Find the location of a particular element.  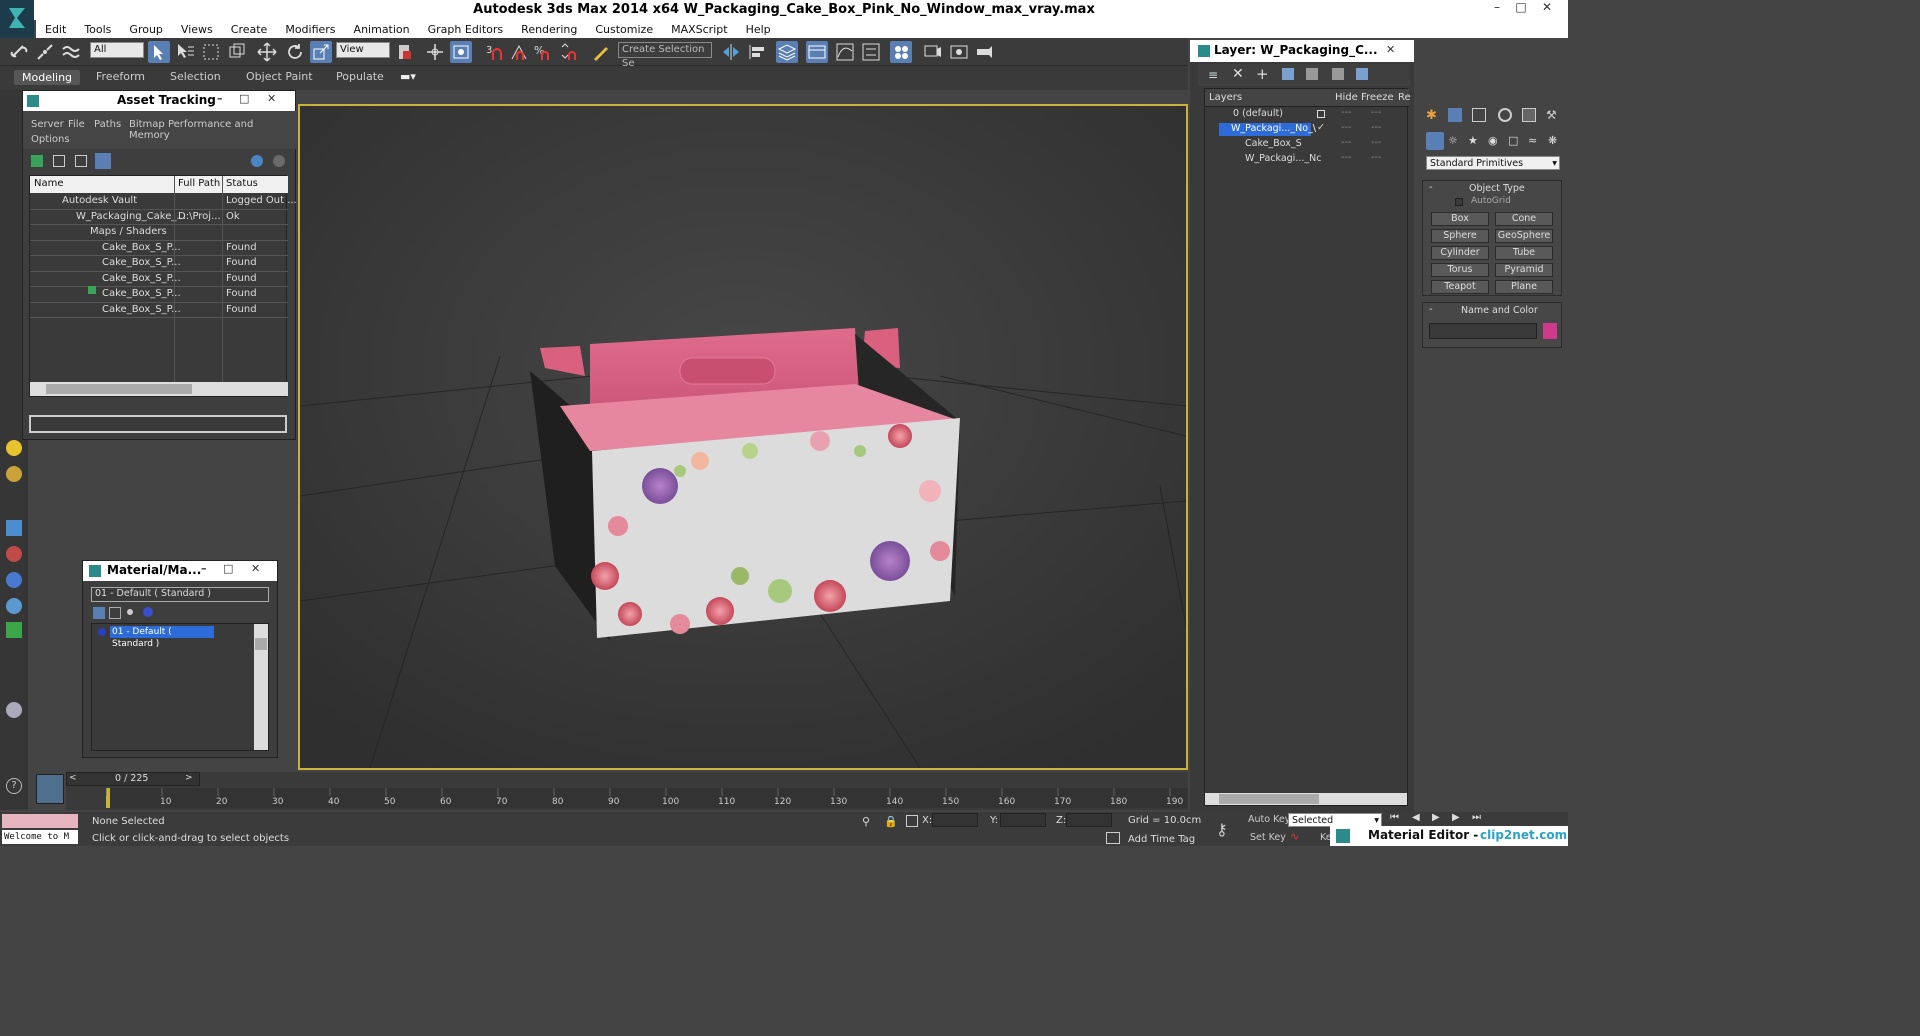

system-icon is located at coordinates (14, 606).